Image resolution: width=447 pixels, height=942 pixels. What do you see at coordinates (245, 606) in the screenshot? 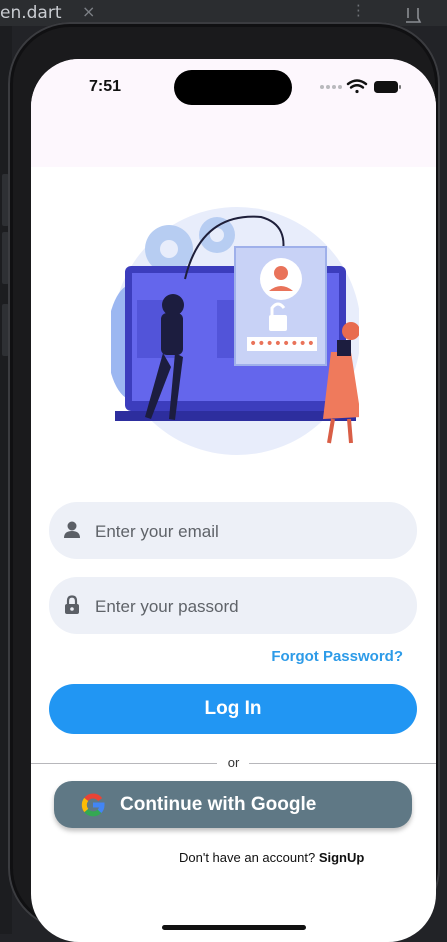
I see `password-input` at bounding box center [245, 606].